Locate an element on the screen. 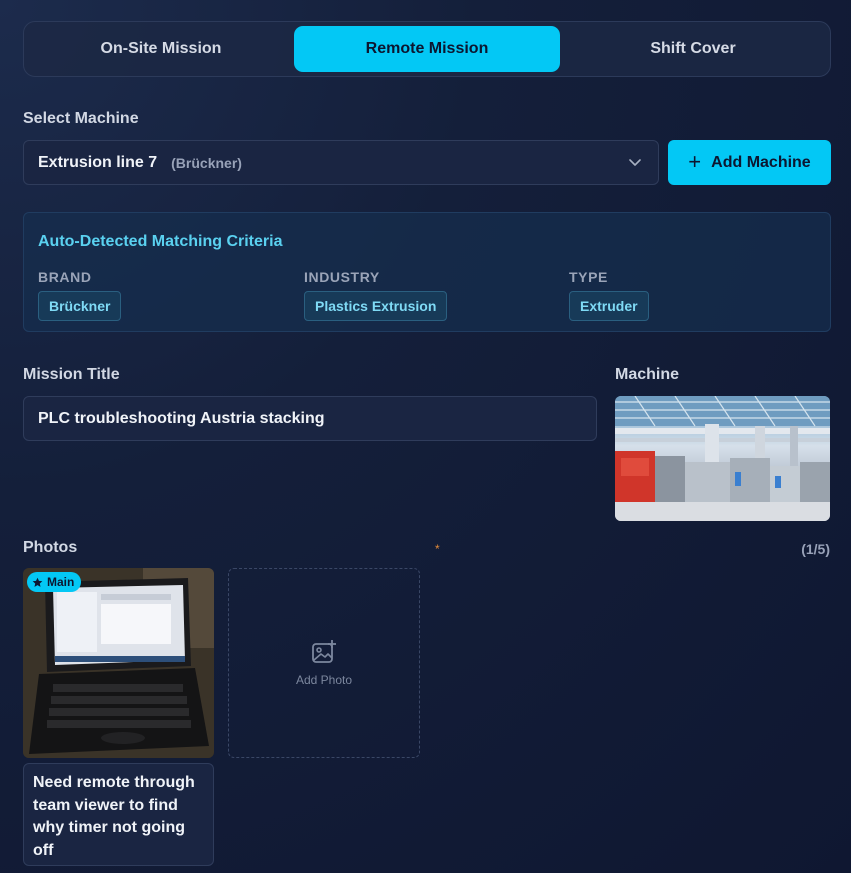 Image resolution: width=851 pixels, height=873 pixels. machine-label: Machine is located at coordinates (647, 374).